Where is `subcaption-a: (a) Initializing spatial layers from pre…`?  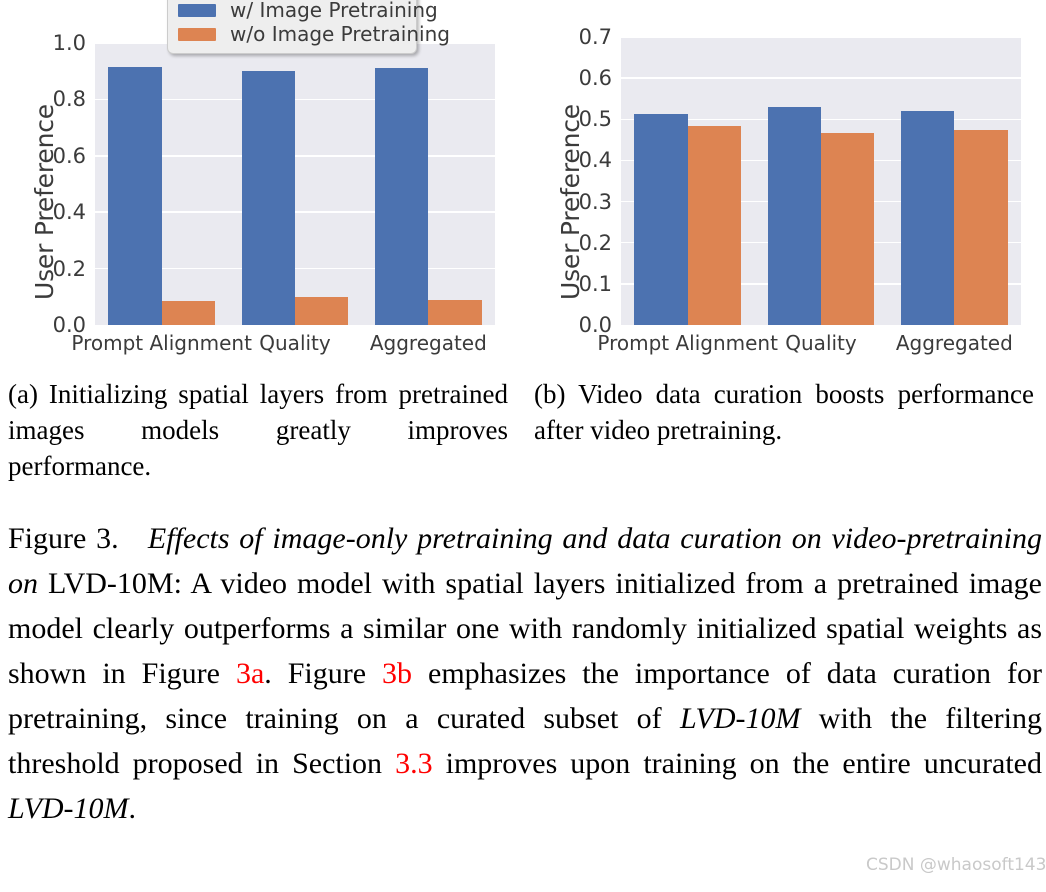 subcaption-a: (a) Initializing spatial layers from pre… is located at coordinates (258, 430).